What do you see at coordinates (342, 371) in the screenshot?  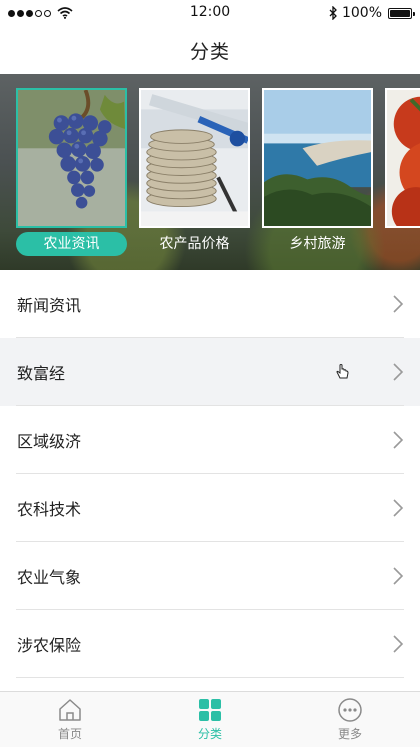 I see `hand-cursor-icon` at bounding box center [342, 371].